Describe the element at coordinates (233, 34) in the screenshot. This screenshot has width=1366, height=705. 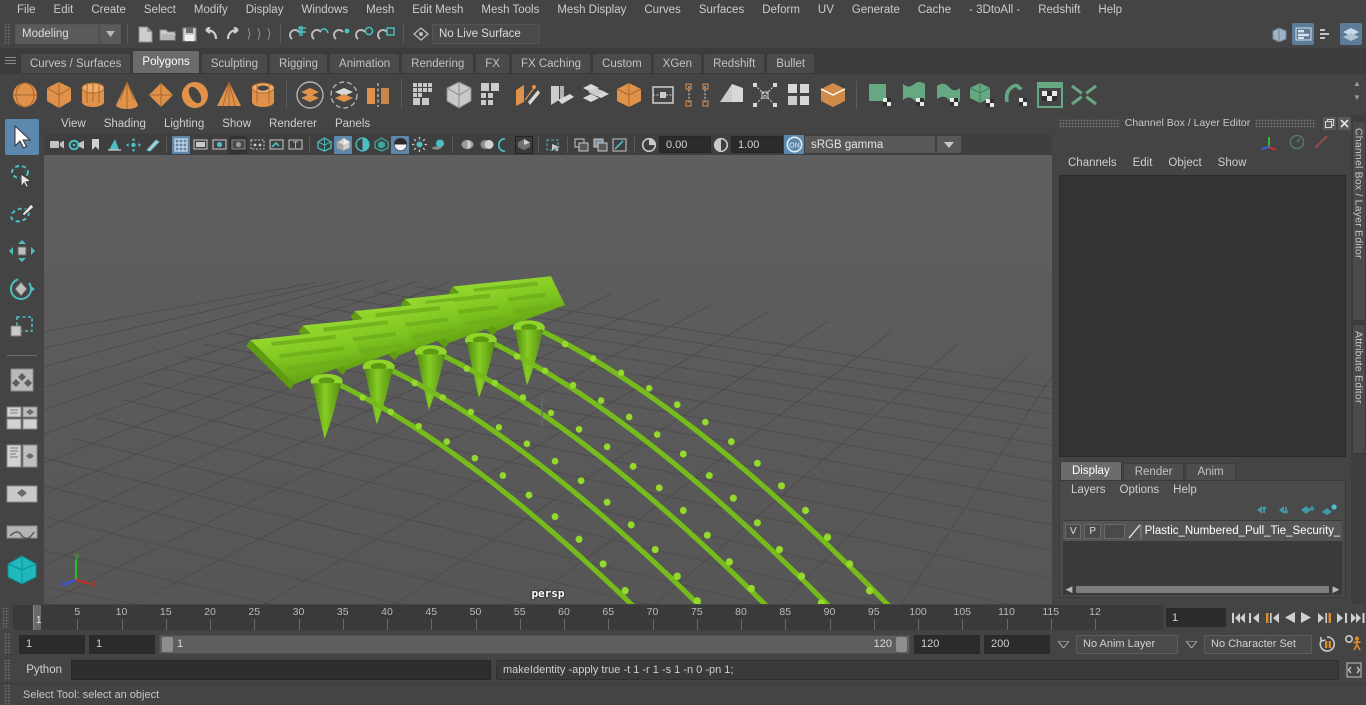
I see `redo-icon` at that location.